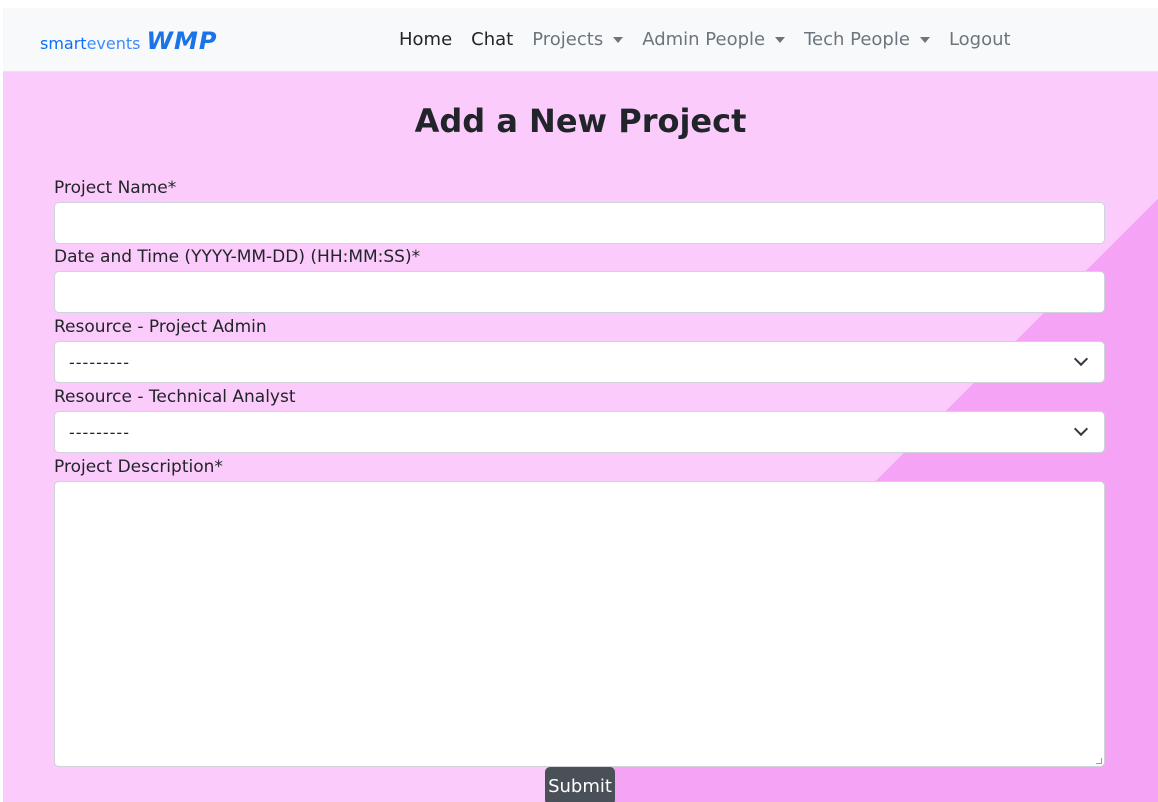 This screenshot has width=1158, height=802. What do you see at coordinates (175, 397) in the screenshot?
I see `technical-analyst-label: Resource - Technical Analyst` at bounding box center [175, 397].